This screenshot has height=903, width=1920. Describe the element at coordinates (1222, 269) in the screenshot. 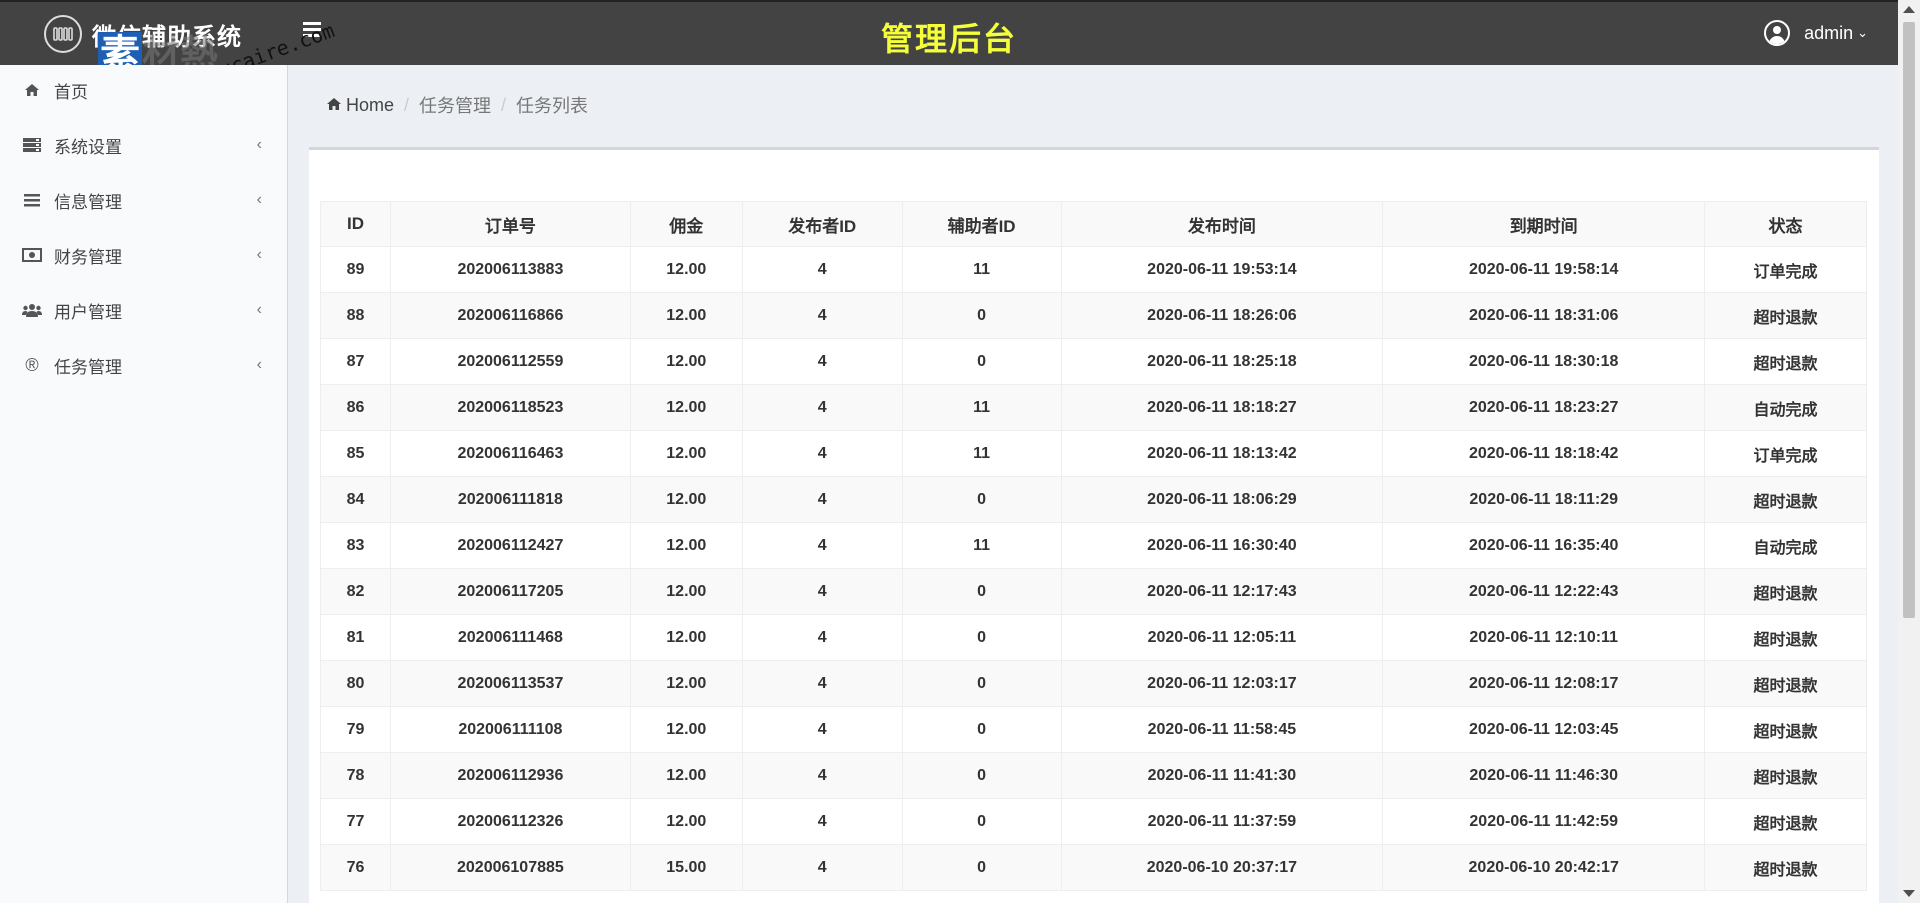

I see `cell-publish-time: 2020-06-11 19:53:14` at that location.